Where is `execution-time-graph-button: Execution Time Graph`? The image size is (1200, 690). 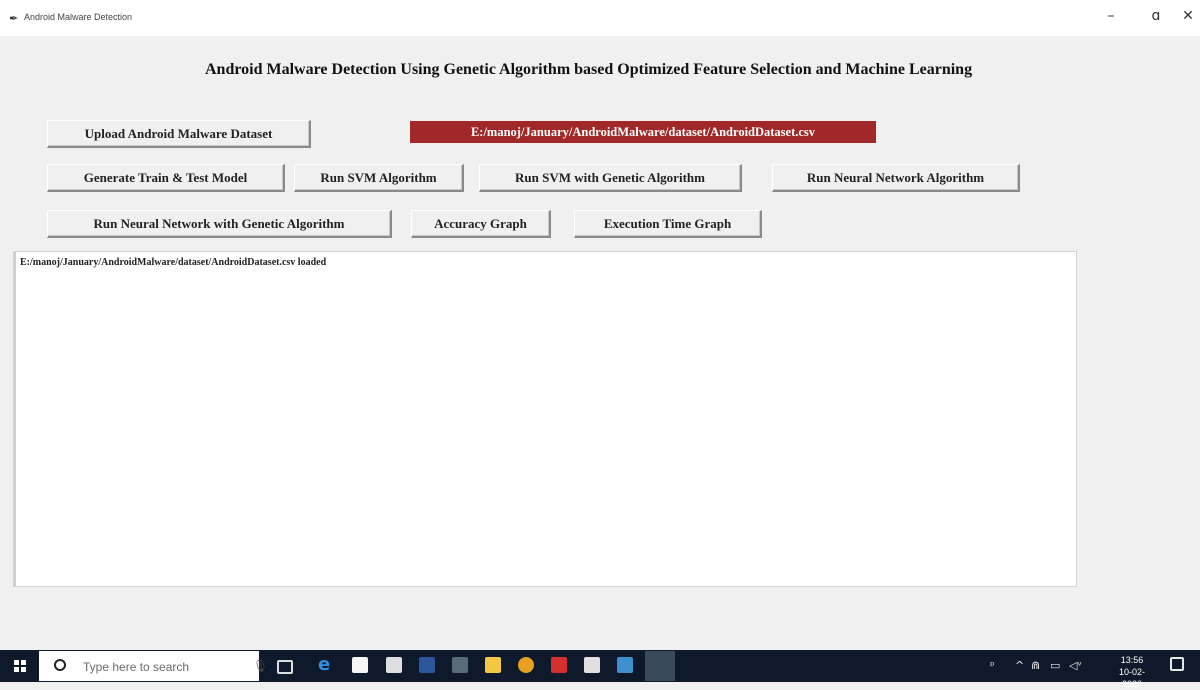 execution-time-graph-button: Execution Time Graph is located at coordinates (668, 224).